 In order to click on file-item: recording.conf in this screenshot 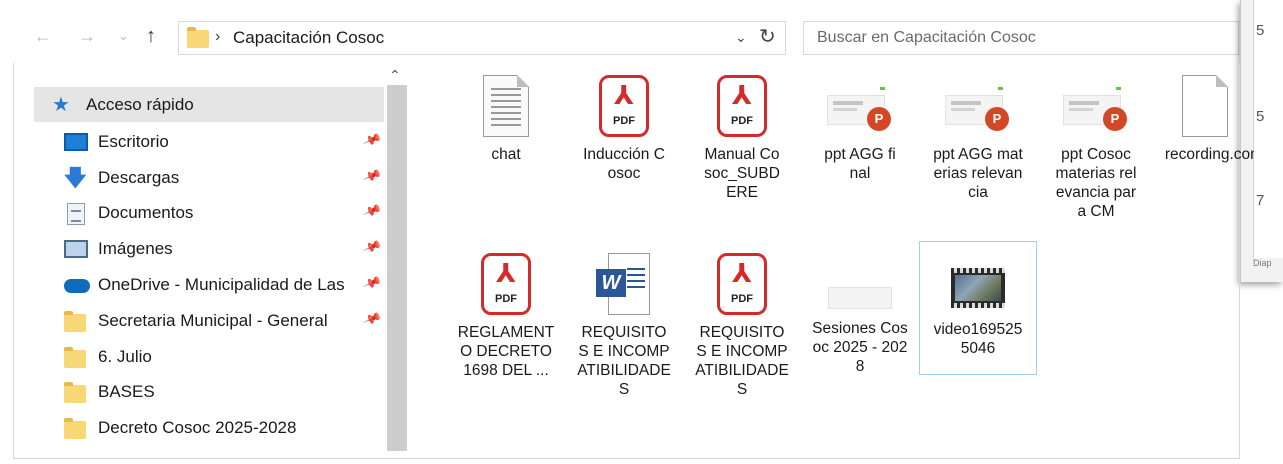, I will do `click(1204, 113)`.